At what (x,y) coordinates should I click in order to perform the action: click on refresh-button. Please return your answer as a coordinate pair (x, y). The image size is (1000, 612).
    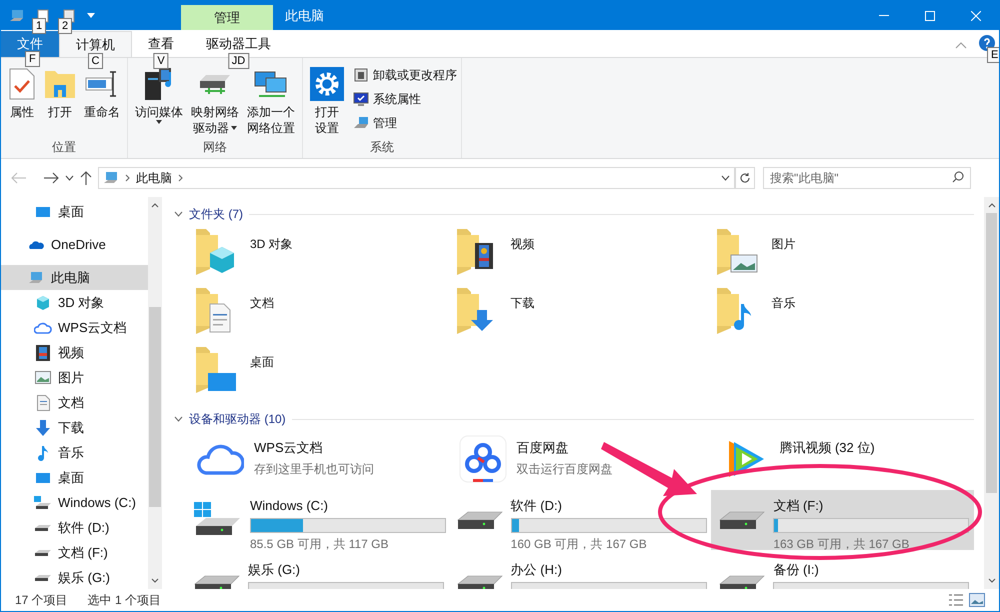
    Looking at the image, I should click on (745, 178).